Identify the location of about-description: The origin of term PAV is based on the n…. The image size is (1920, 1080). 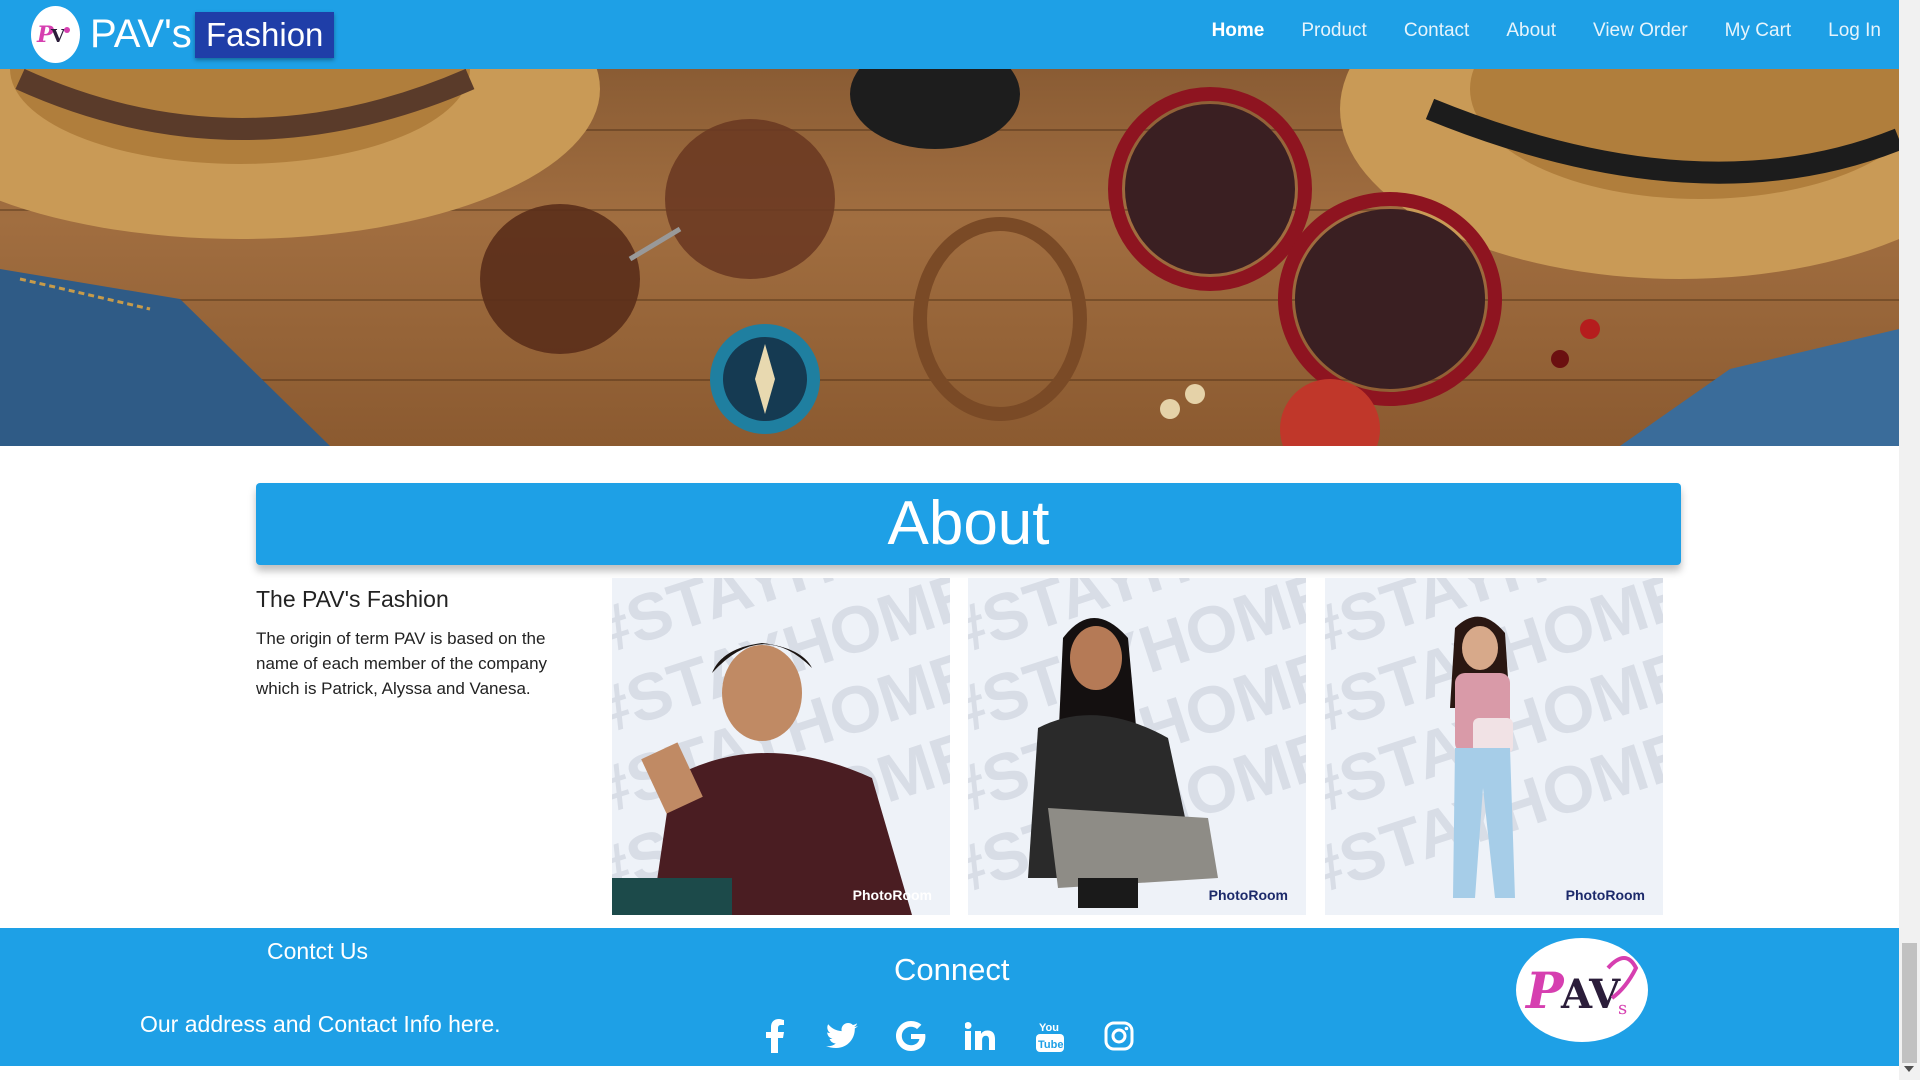
(402, 663).